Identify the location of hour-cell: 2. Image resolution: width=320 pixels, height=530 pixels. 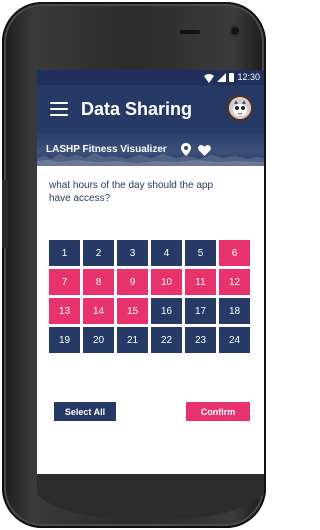
(98, 253).